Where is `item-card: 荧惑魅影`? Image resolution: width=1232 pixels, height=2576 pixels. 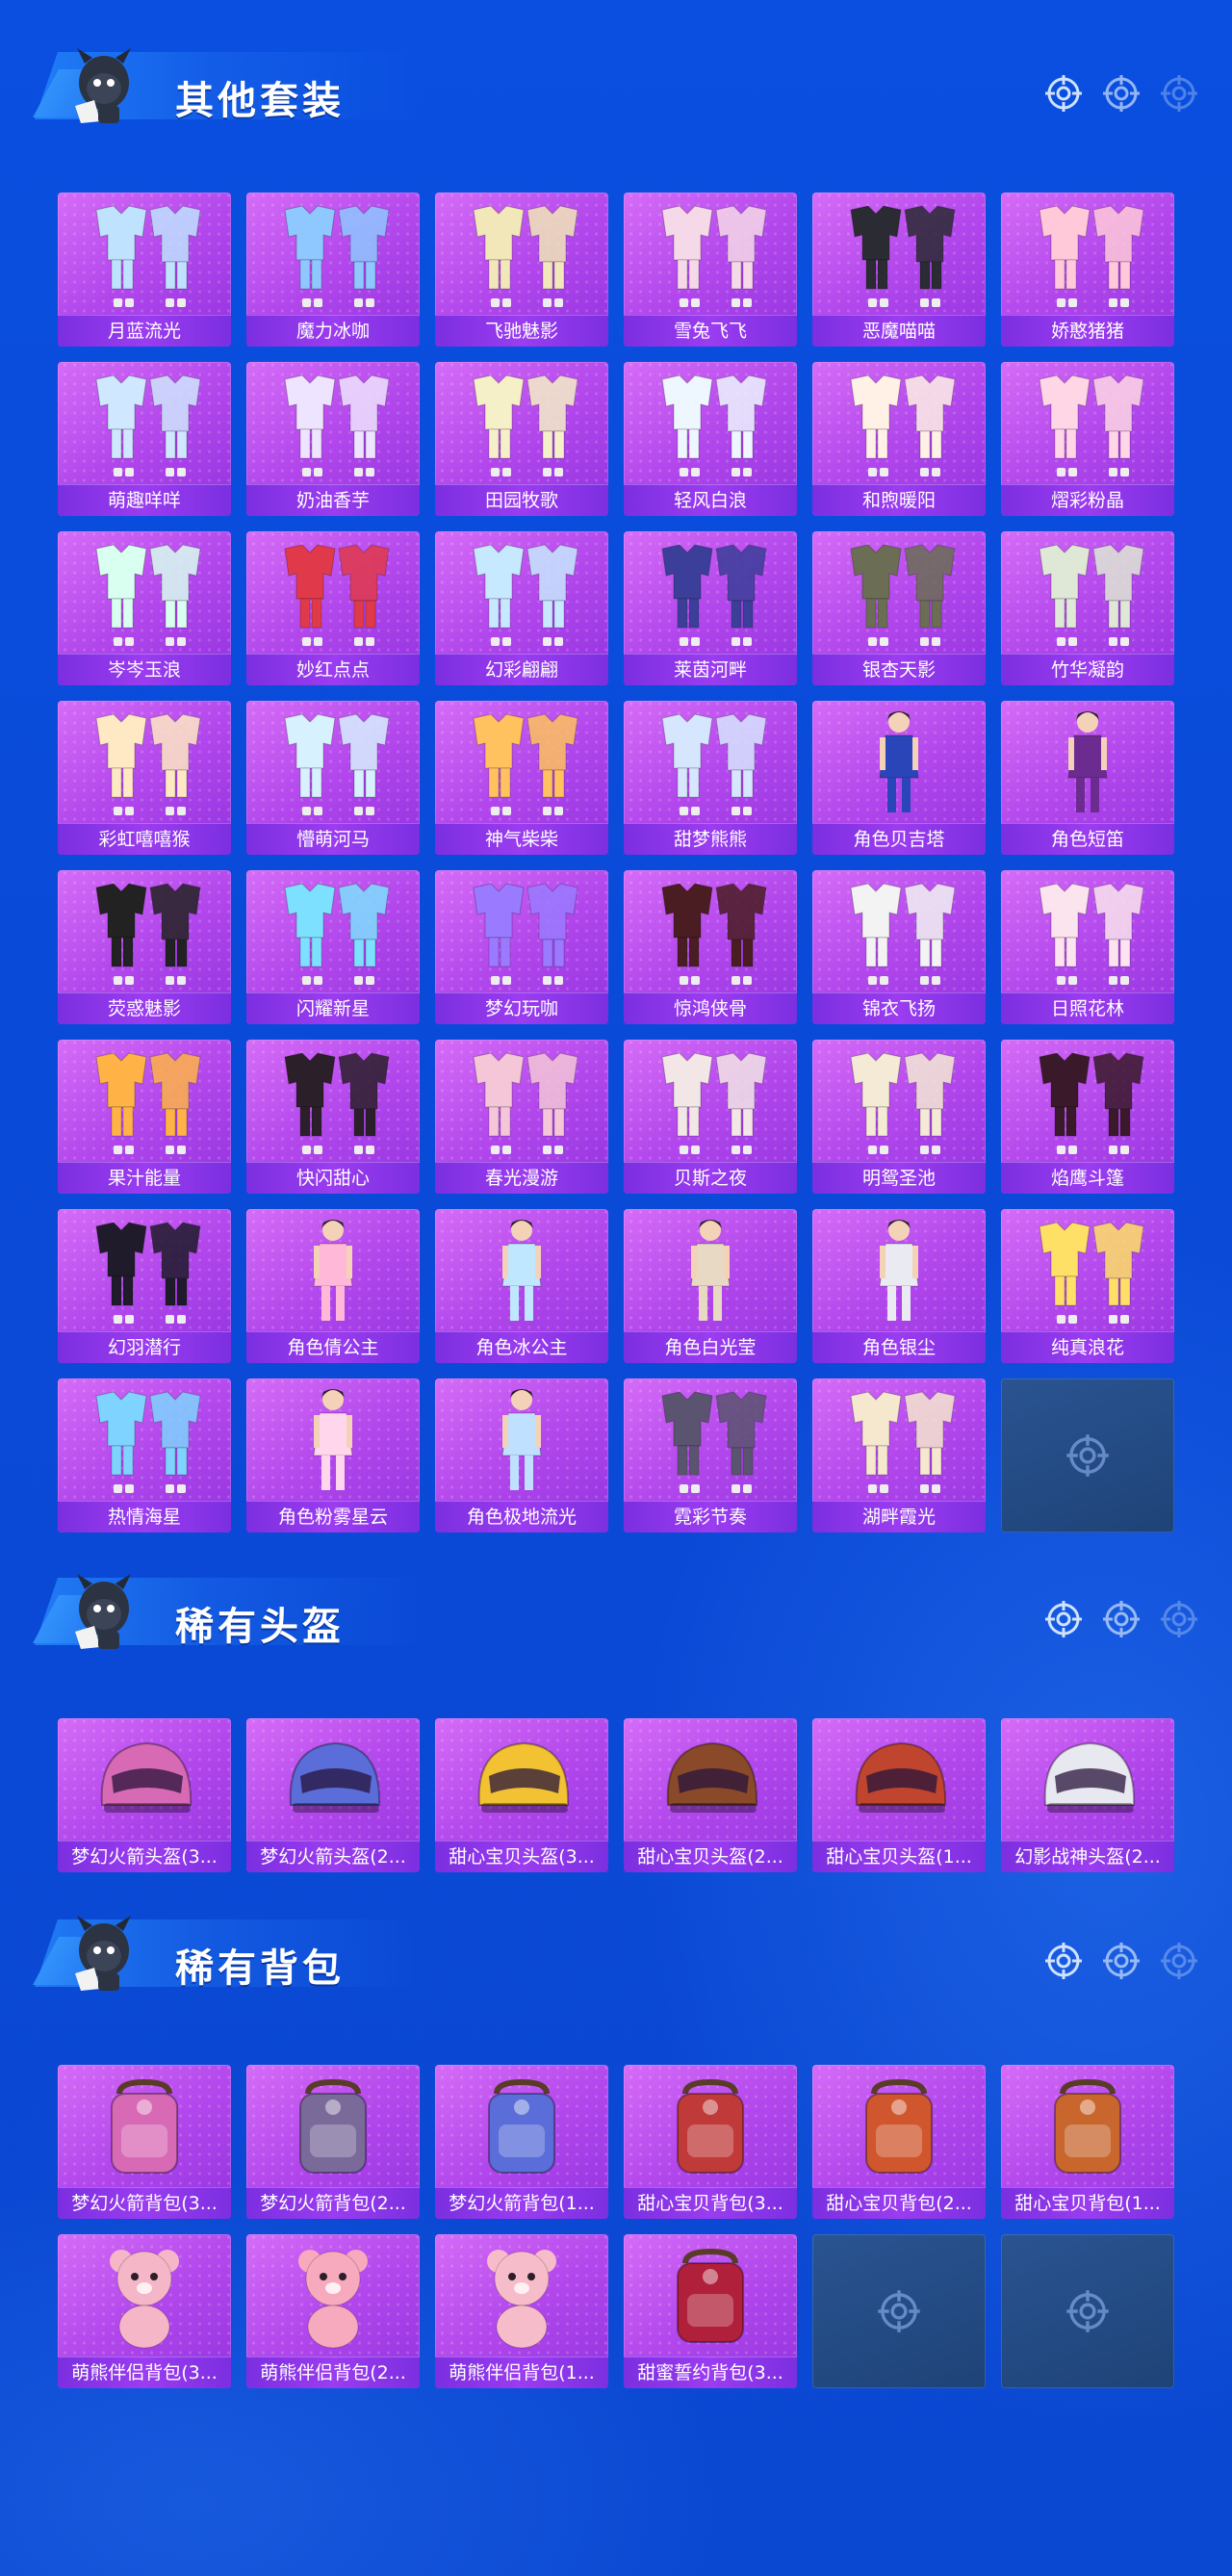 item-card: 荧惑魅影 is located at coordinates (144, 947).